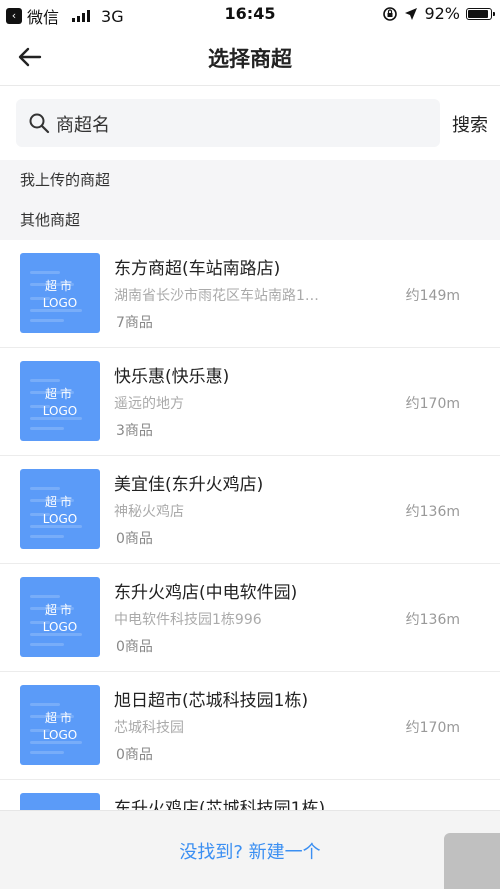 The image size is (500, 889). What do you see at coordinates (172, 377) in the screenshot?
I see `store-name: 快乐惠(快乐惠)` at bounding box center [172, 377].